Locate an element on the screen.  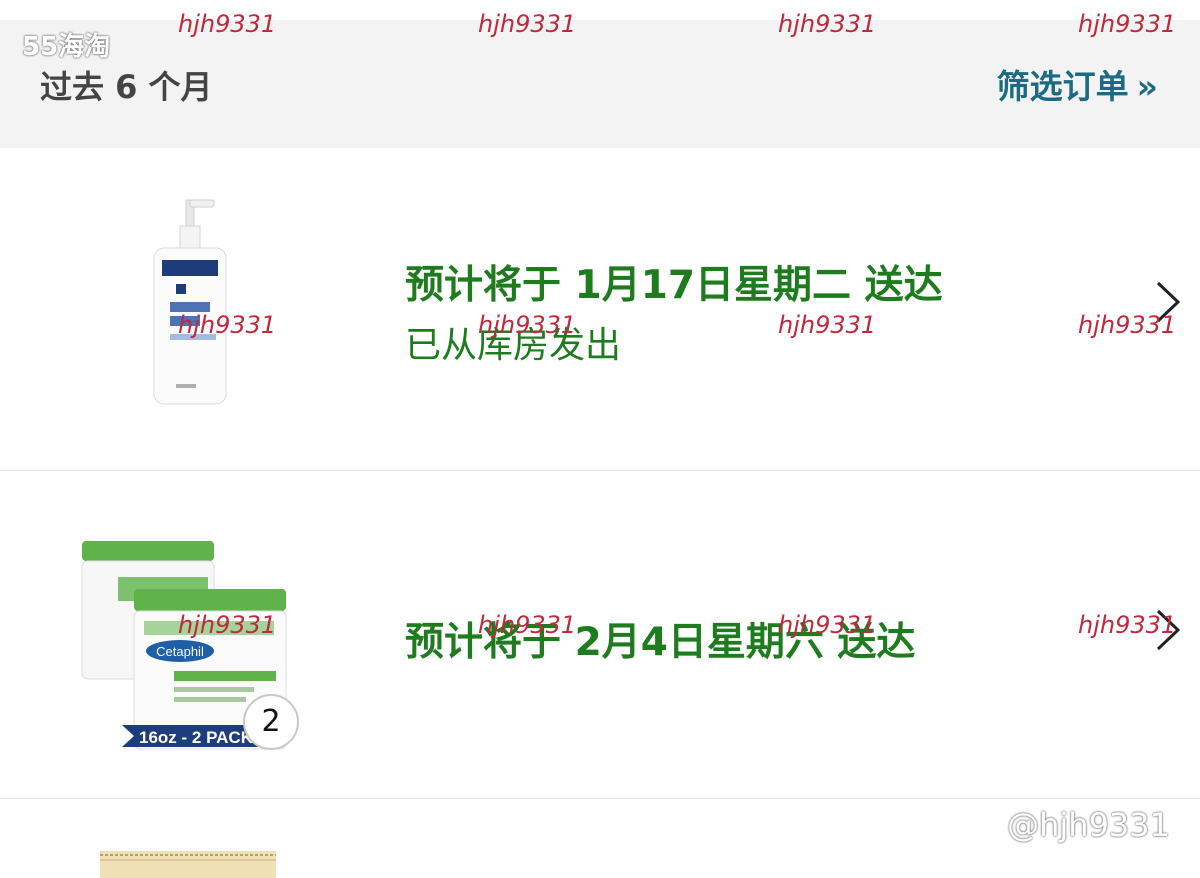
filter-orders-label: 筛选订单 is located at coordinates (1062, 86).